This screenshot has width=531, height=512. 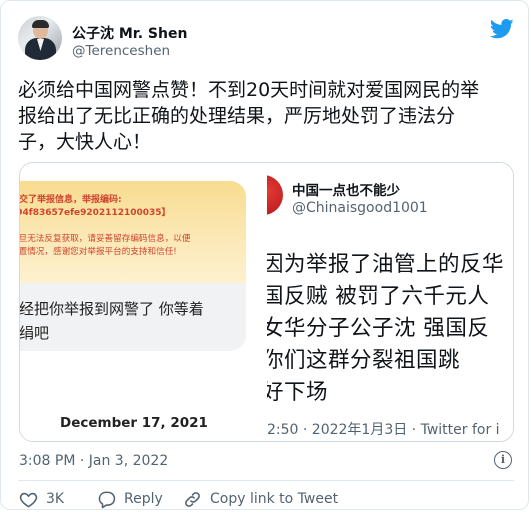 I want to click on twitter-bird-icon, so click(x=502, y=29).